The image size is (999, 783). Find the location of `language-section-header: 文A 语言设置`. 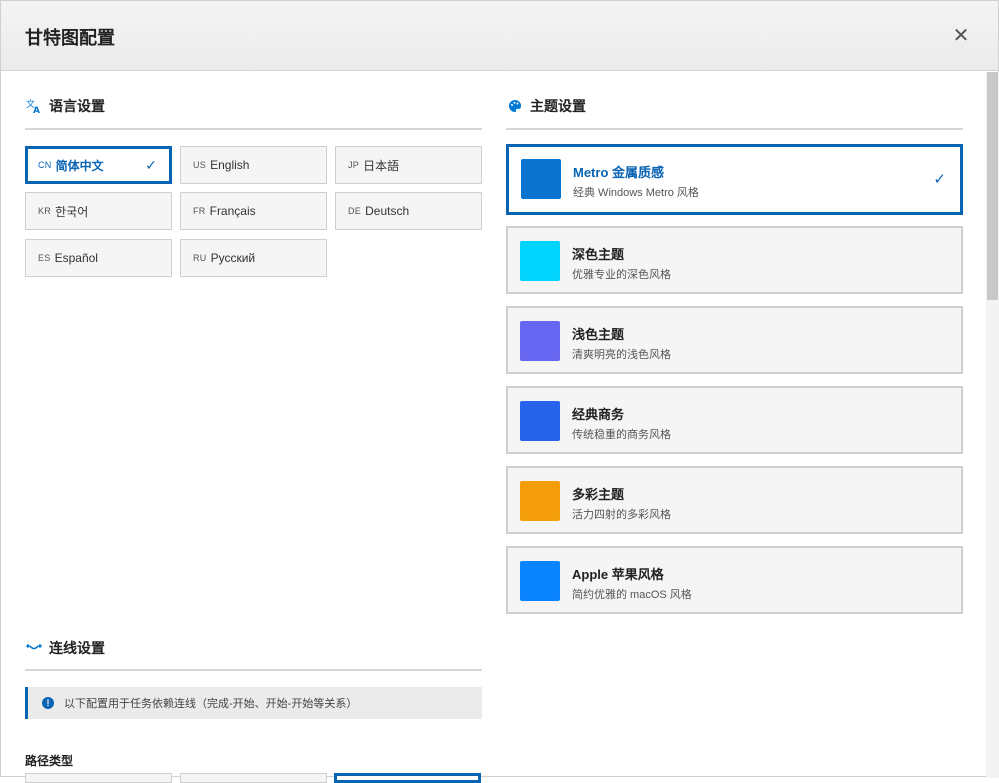

language-section-header: 文A 语言设置 is located at coordinates (65, 106).